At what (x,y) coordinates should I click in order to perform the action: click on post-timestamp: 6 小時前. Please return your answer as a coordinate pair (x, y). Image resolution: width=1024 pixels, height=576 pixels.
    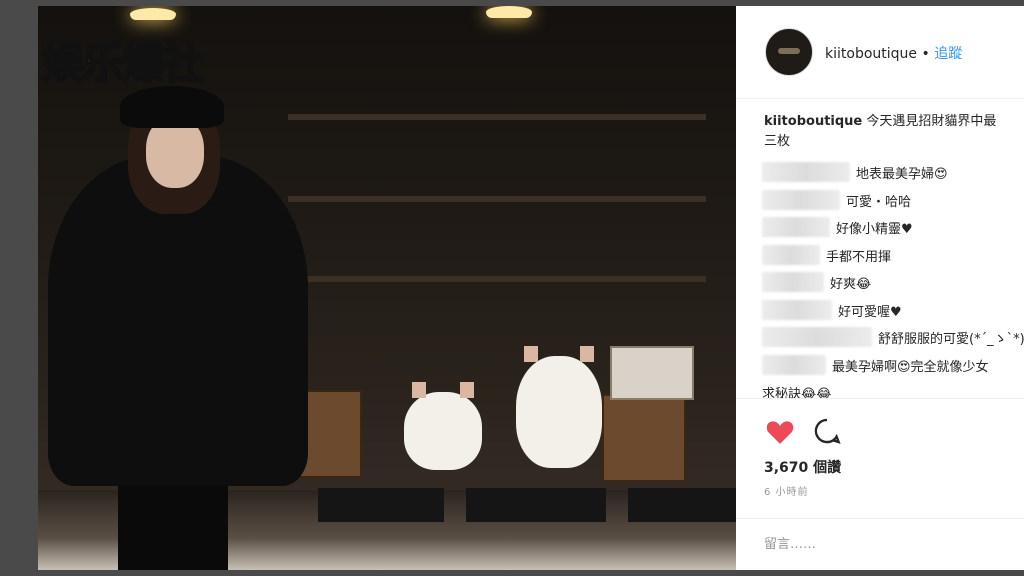
    Looking at the image, I should click on (786, 492).